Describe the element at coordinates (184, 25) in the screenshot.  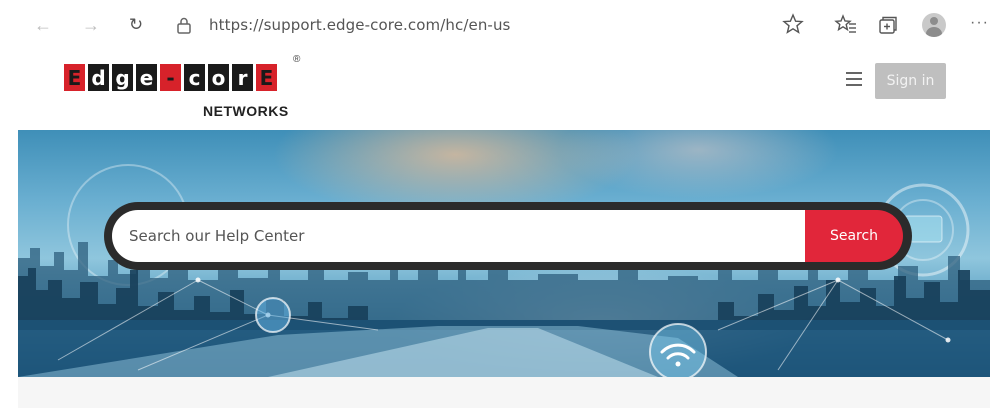
I see `lock-icon` at that location.